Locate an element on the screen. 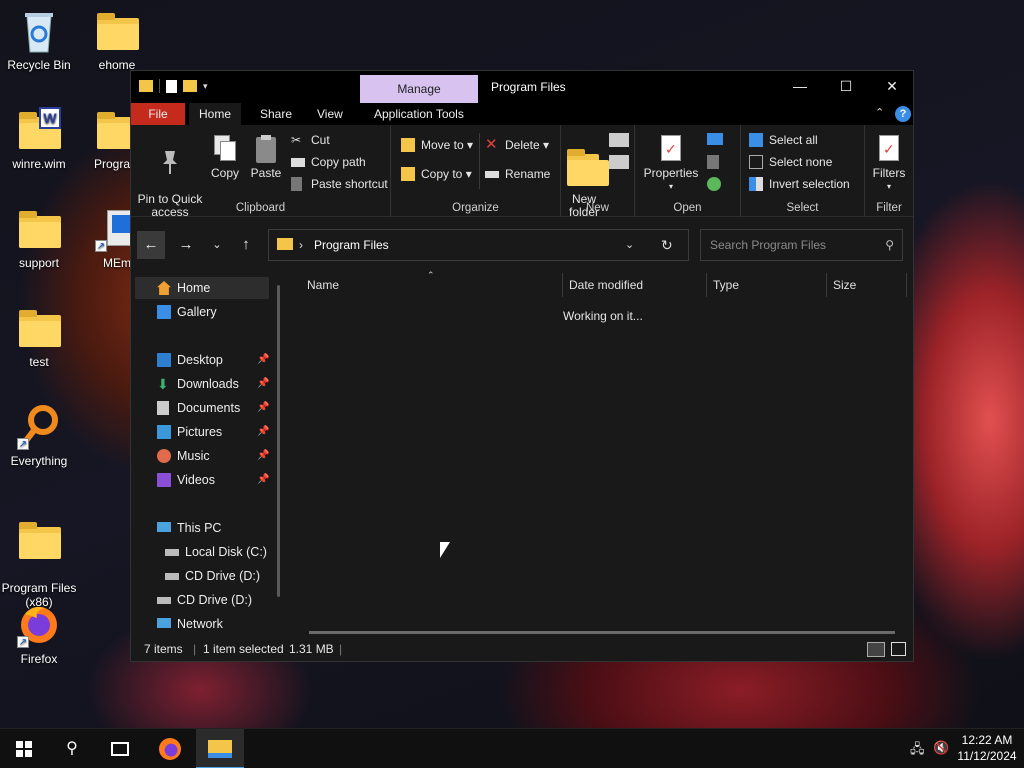 The image size is (1024, 768). desktop-icon-test: test is located at coordinates (39, 337).